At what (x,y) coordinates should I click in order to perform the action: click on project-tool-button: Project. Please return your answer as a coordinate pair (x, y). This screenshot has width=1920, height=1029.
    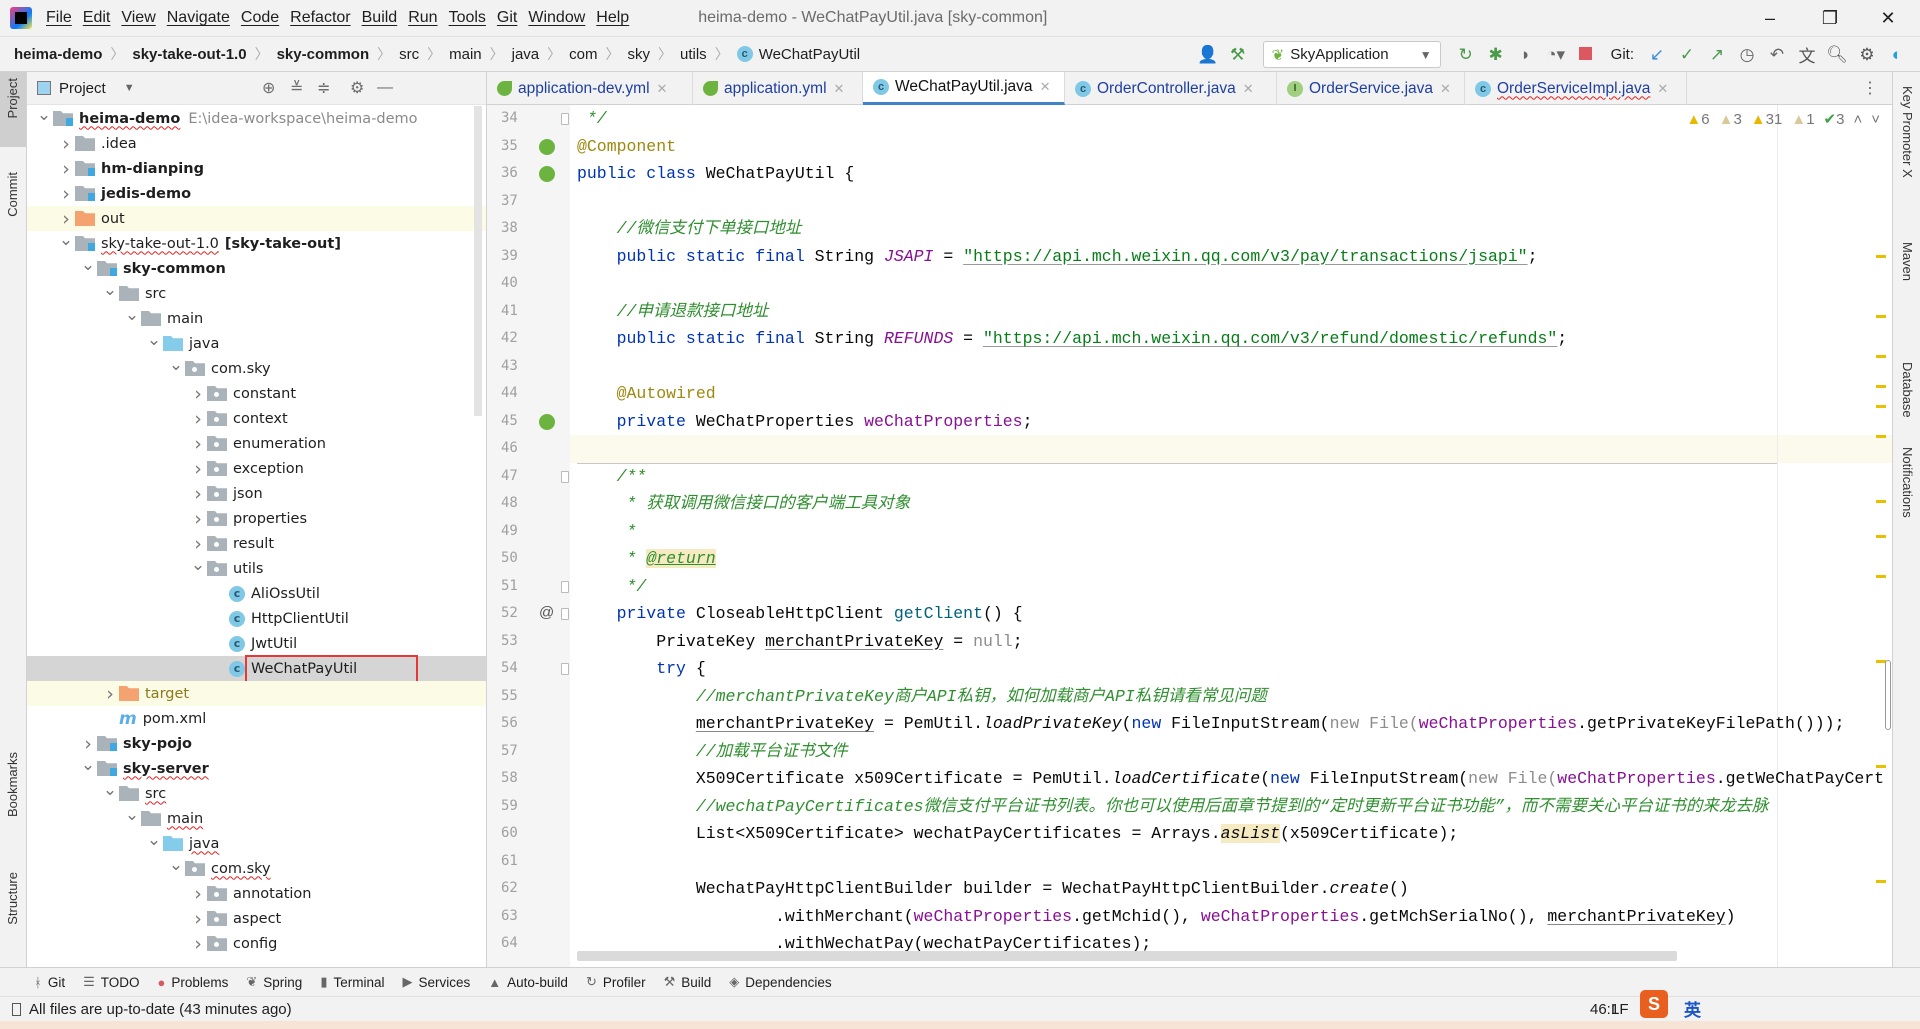
    Looking at the image, I should click on (12, 98).